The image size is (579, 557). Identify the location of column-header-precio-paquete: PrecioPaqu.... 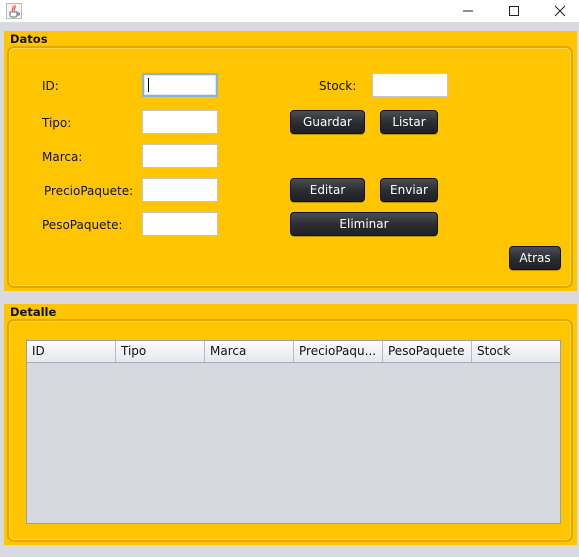
(338, 351).